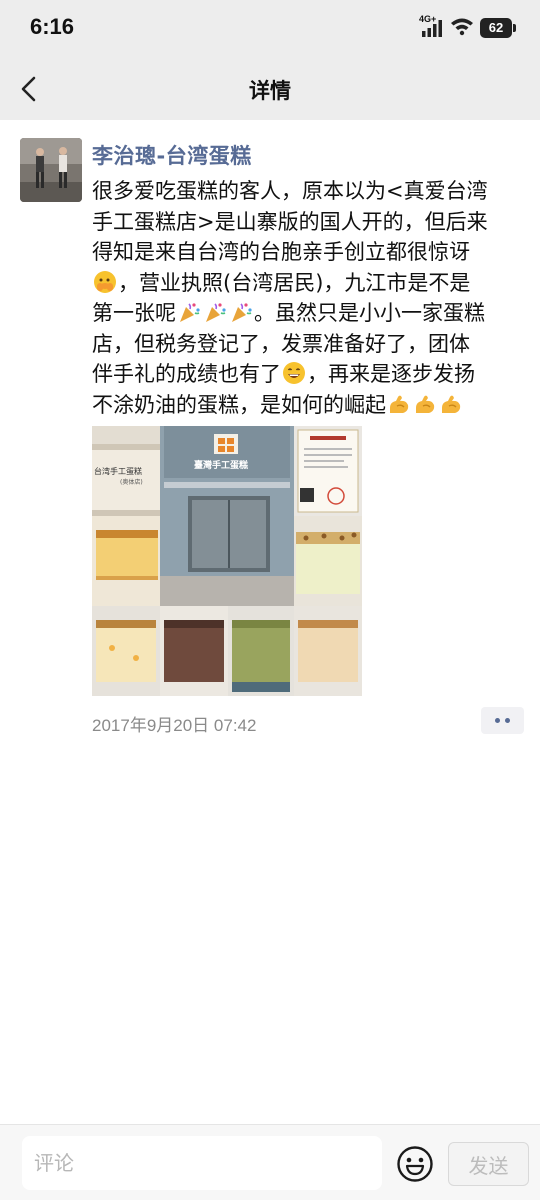 The height and width of the screenshot is (1200, 540). What do you see at coordinates (118, 471) in the screenshot?
I see `box-label-line1: 台湾手工蛋糕` at bounding box center [118, 471].